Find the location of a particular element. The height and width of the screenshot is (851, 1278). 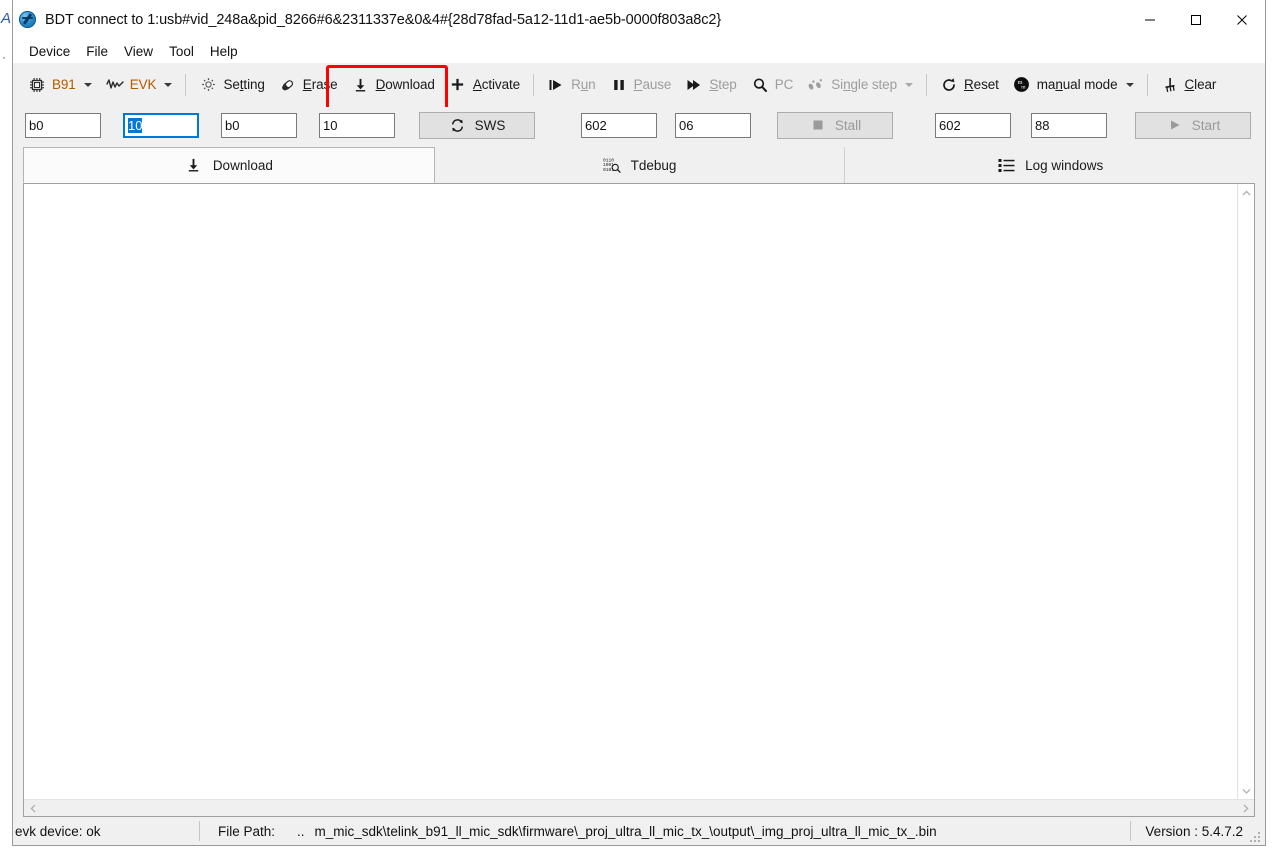

menu-item-view: View is located at coordinates (138, 51).